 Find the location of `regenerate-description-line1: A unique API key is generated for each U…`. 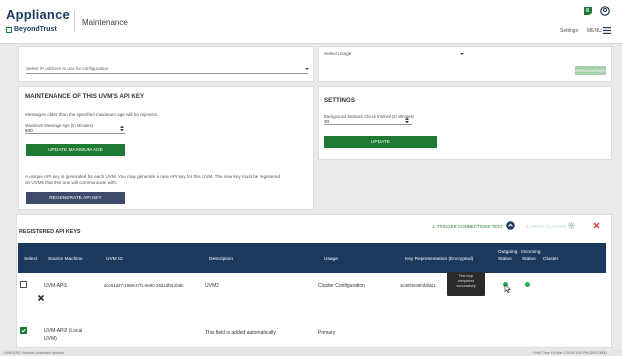

regenerate-description-line1: A unique API key is generated for each U… is located at coordinates (153, 176).